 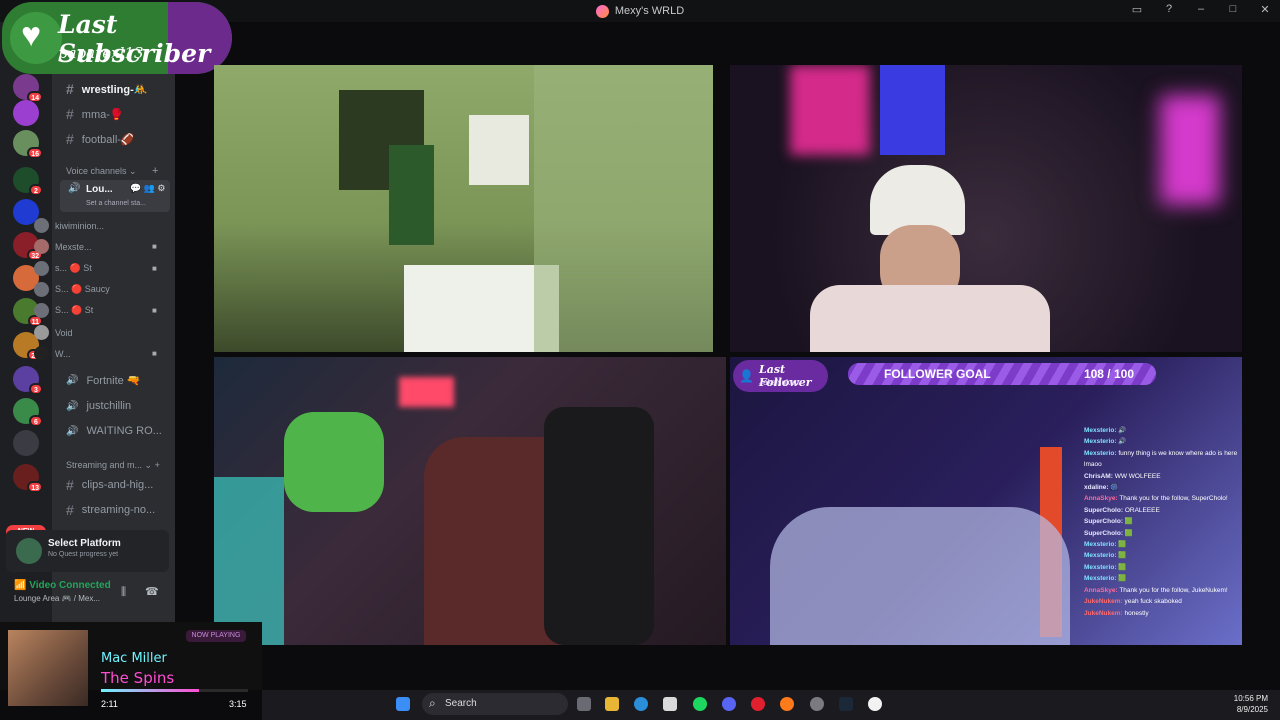 I want to click on settings-app-icon, so click(x=875, y=704).